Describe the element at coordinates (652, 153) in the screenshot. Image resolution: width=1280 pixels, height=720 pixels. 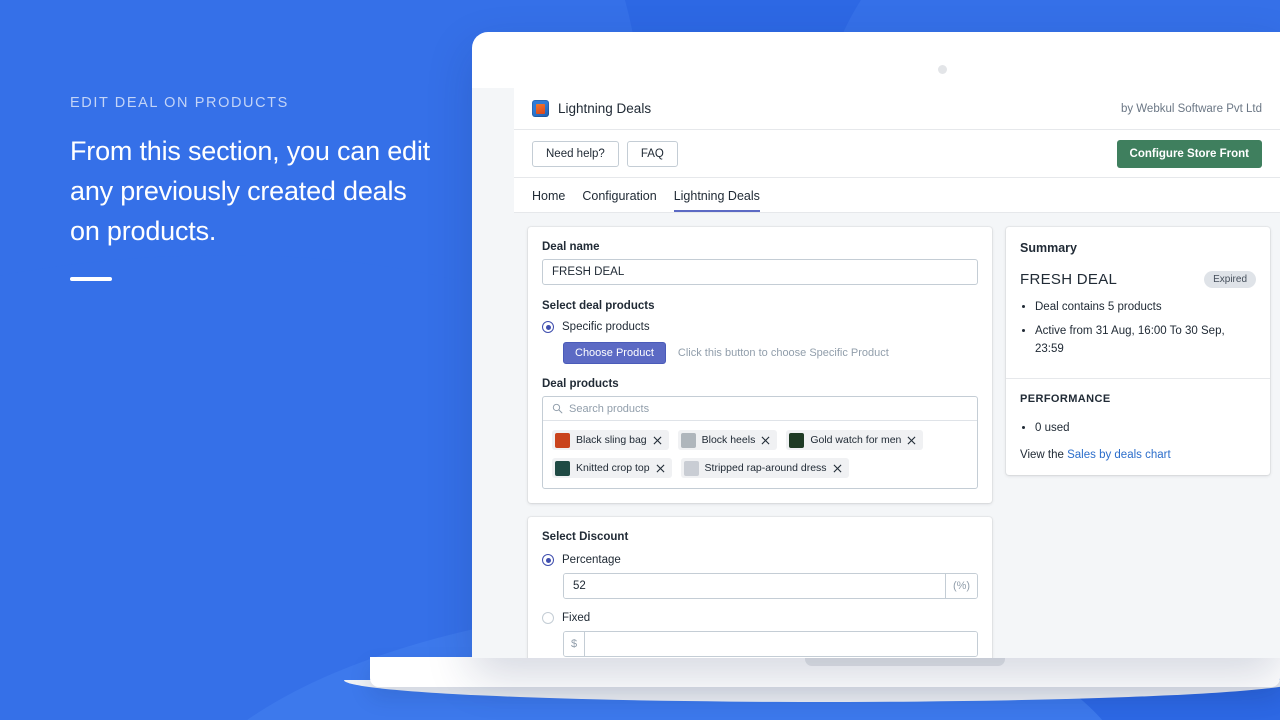
I see `faq-button: FAQ` at that location.